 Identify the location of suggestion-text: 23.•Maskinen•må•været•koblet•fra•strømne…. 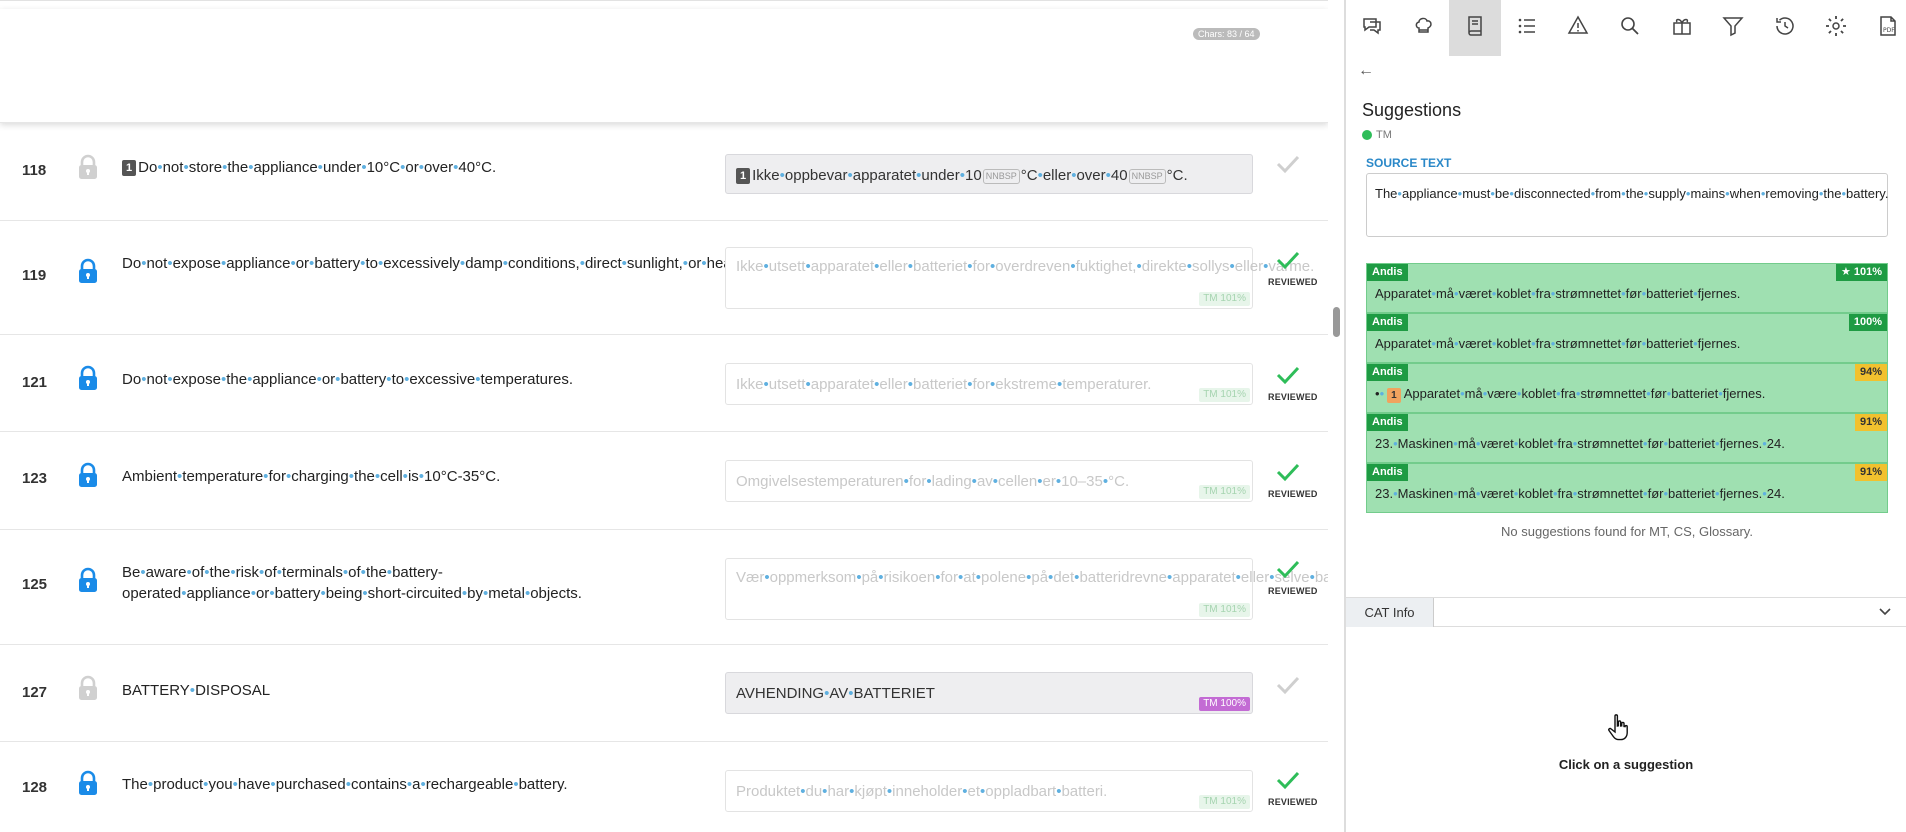
(1580, 443).